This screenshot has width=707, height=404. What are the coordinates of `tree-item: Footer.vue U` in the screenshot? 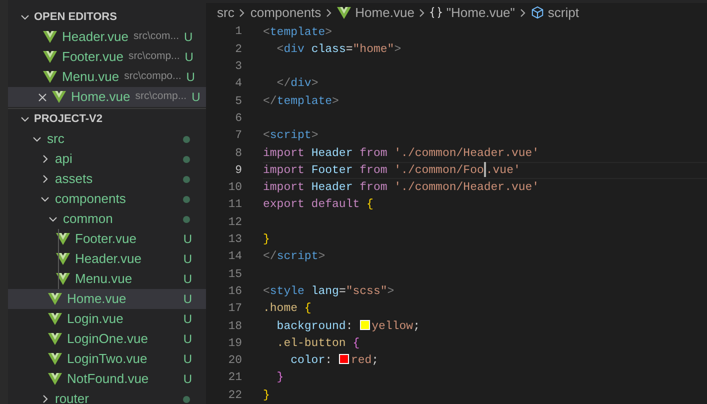 It's located at (107, 239).